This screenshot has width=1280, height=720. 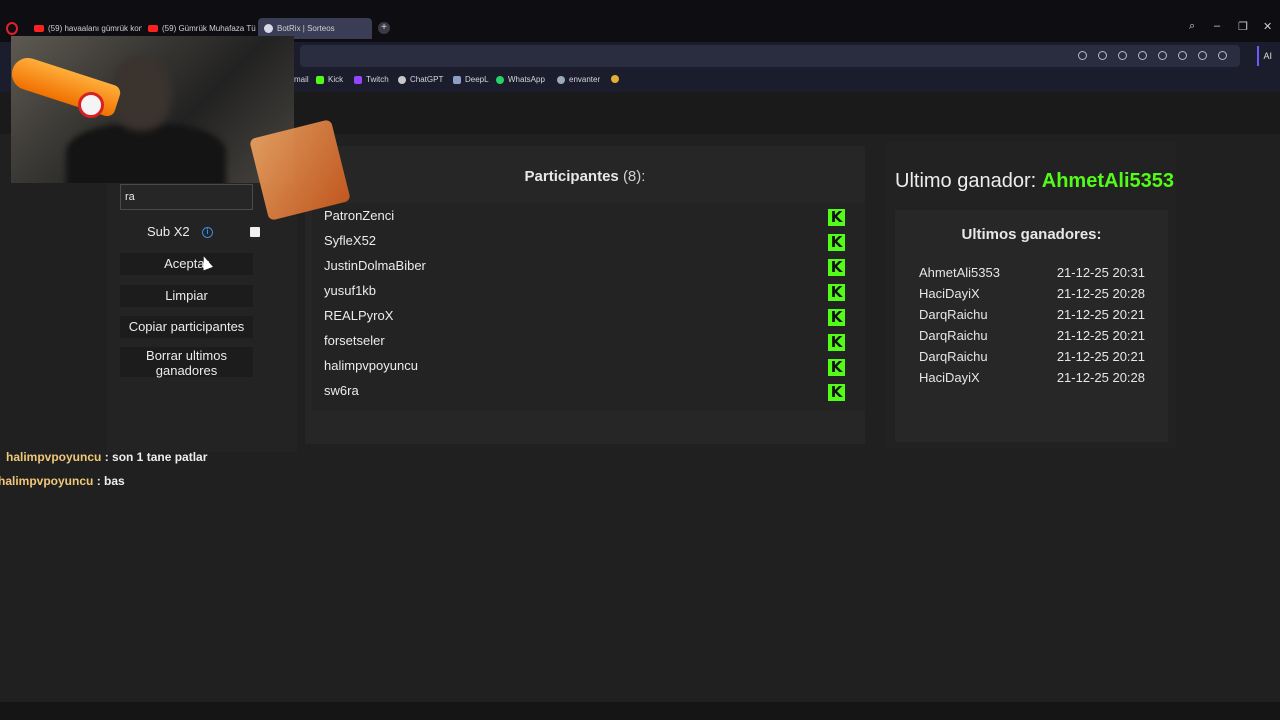 What do you see at coordinates (1108, 181) in the screenshot?
I see `last-winner-name: AhmetAli5353` at bounding box center [1108, 181].